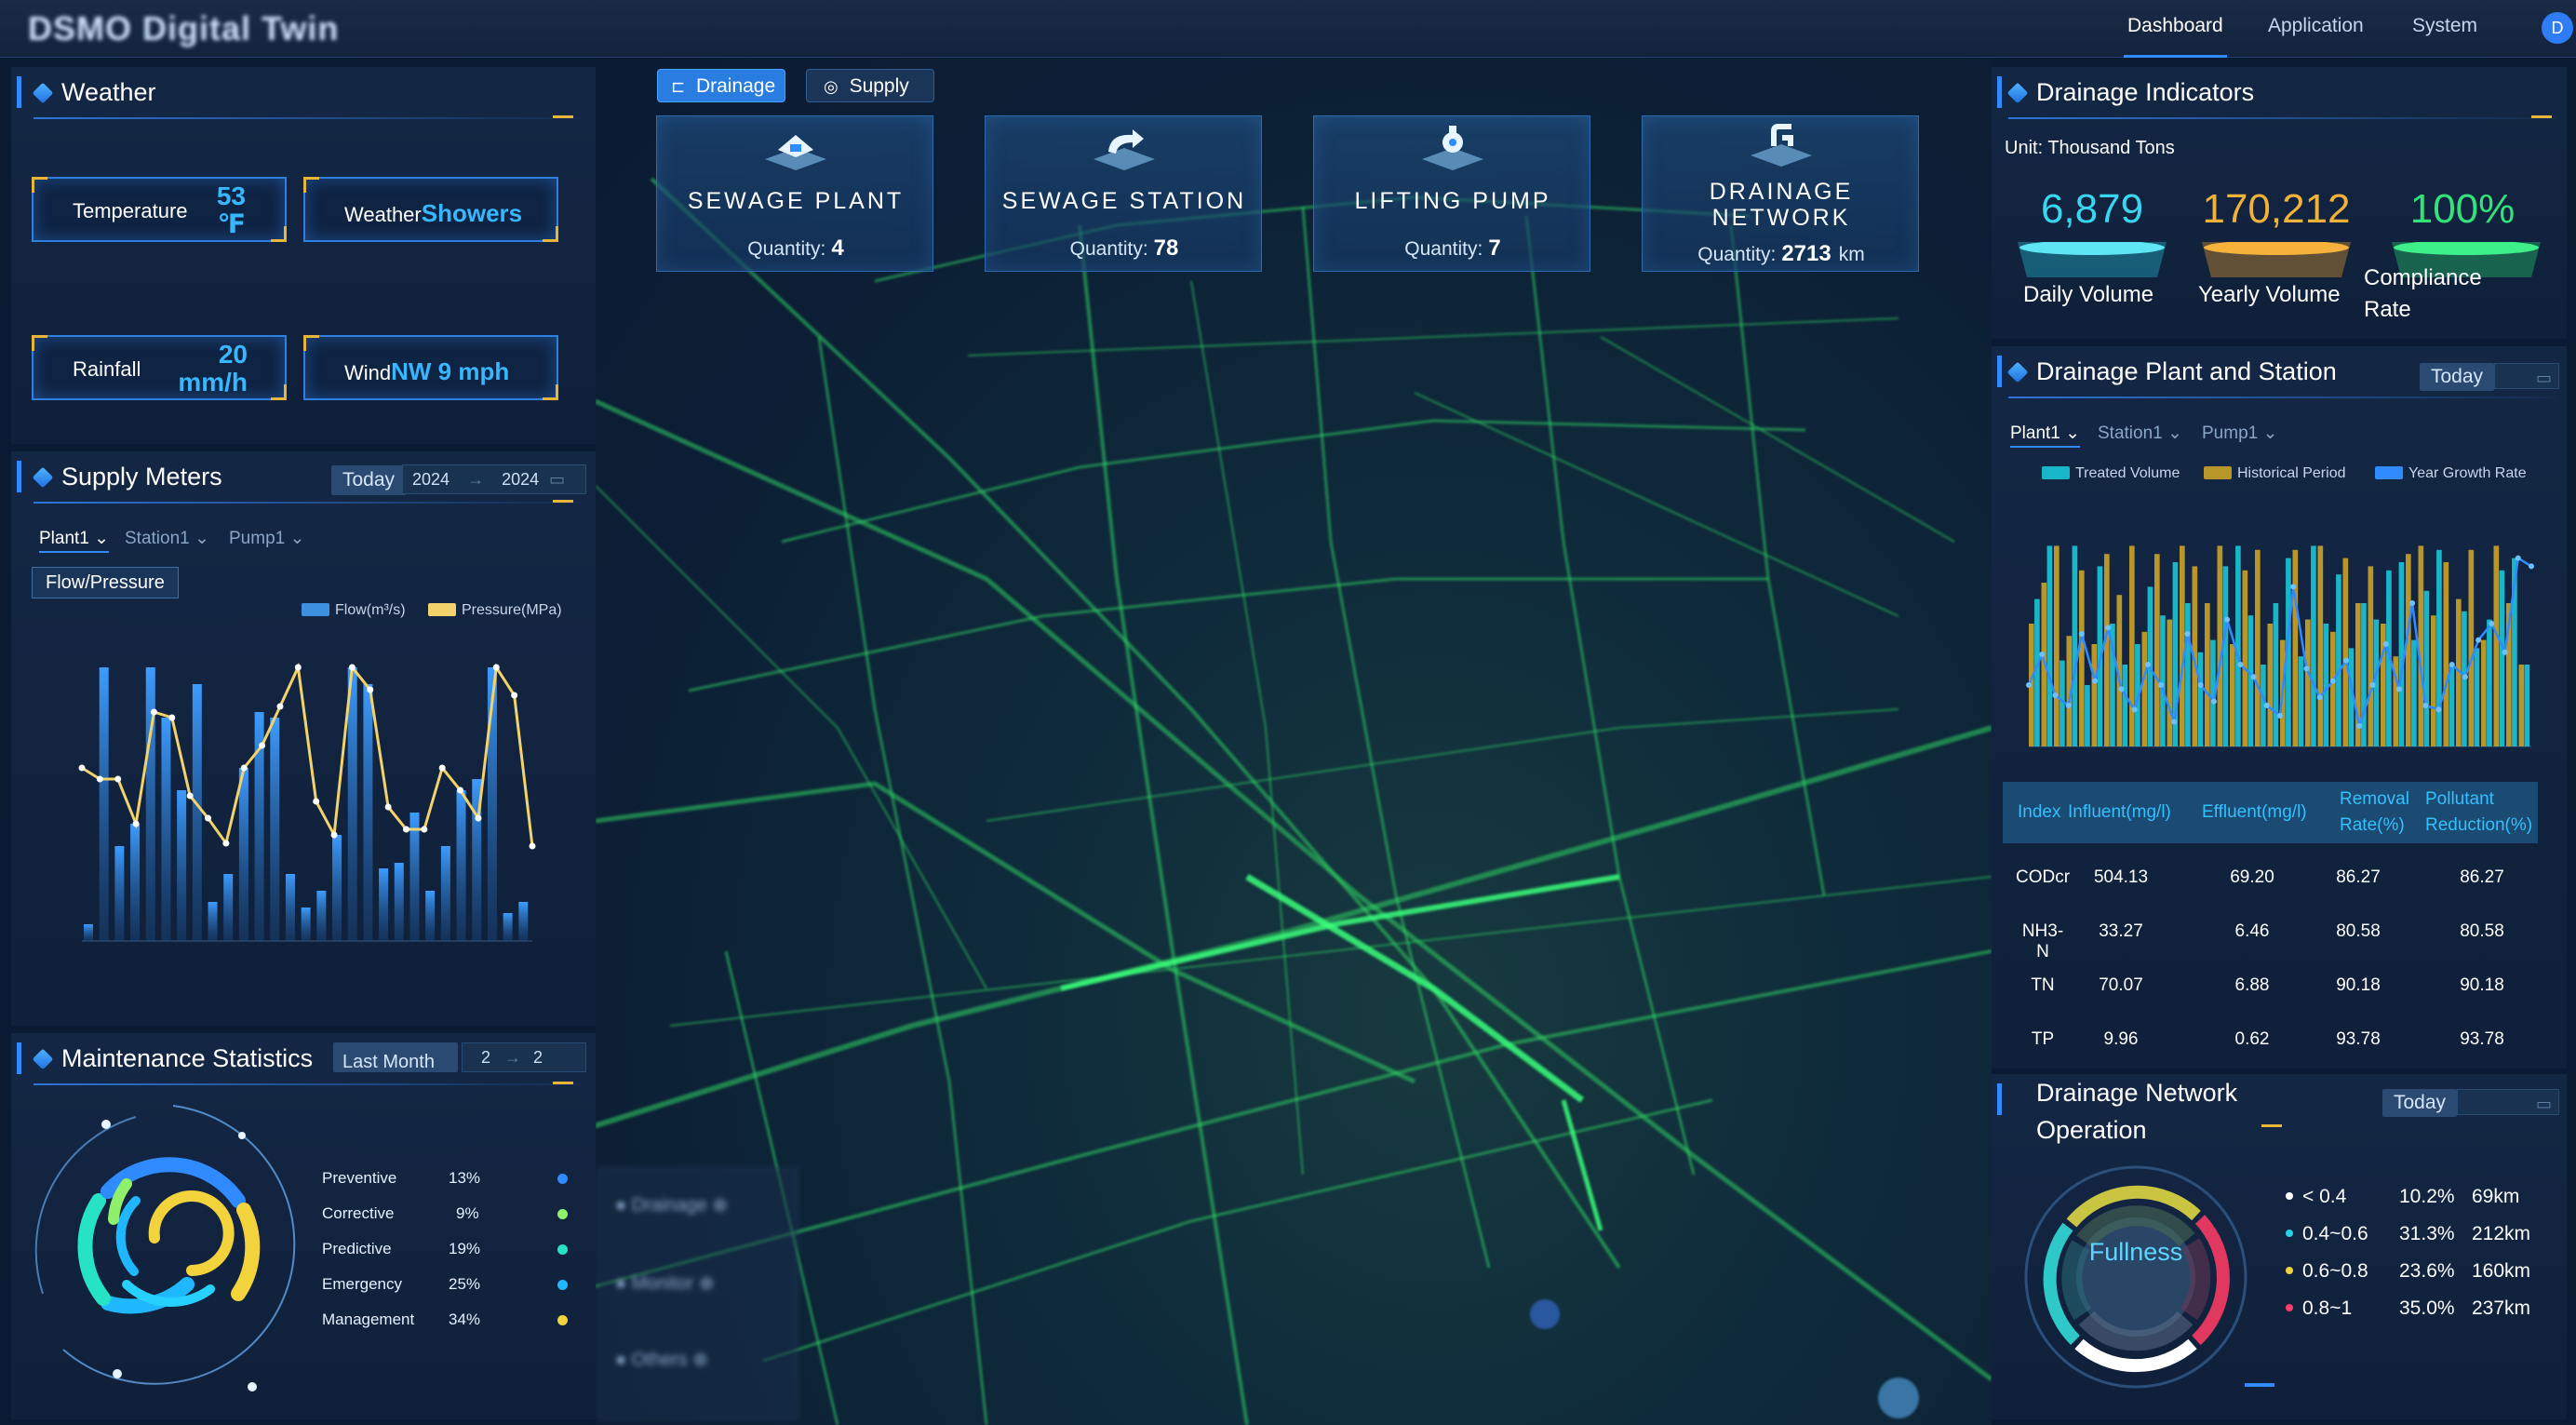 This screenshot has height=1425, width=2576. I want to click on th-influent: Influent(mg/l), so click(2119, 812).